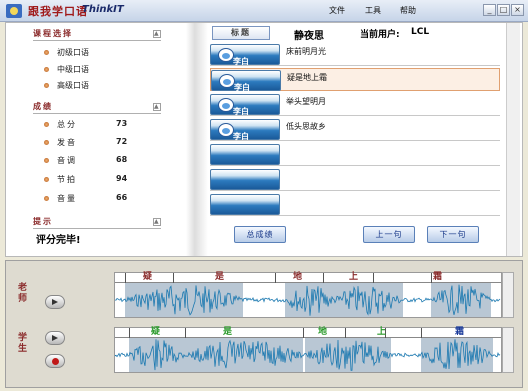  Describe the element at coordinates (103, 9) in the screenshot. I see `app-brand: ThinkIT` at that location.